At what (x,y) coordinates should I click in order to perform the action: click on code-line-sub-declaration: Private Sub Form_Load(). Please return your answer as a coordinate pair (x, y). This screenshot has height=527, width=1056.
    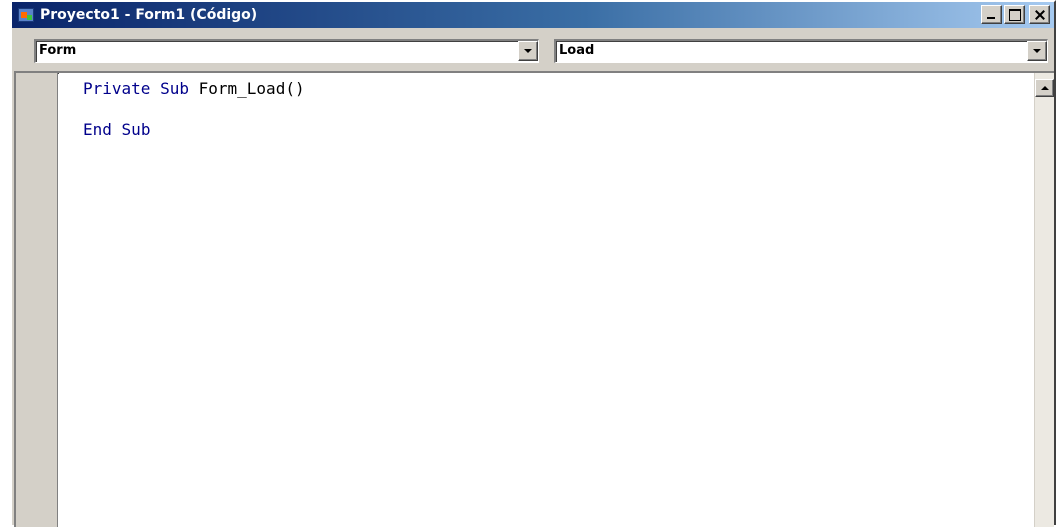
    Looking at the image, I should click on (194, 89).